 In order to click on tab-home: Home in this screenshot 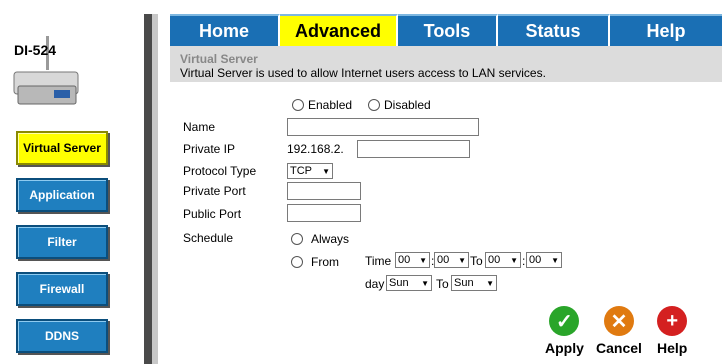, I will do `click(225, 30)`.